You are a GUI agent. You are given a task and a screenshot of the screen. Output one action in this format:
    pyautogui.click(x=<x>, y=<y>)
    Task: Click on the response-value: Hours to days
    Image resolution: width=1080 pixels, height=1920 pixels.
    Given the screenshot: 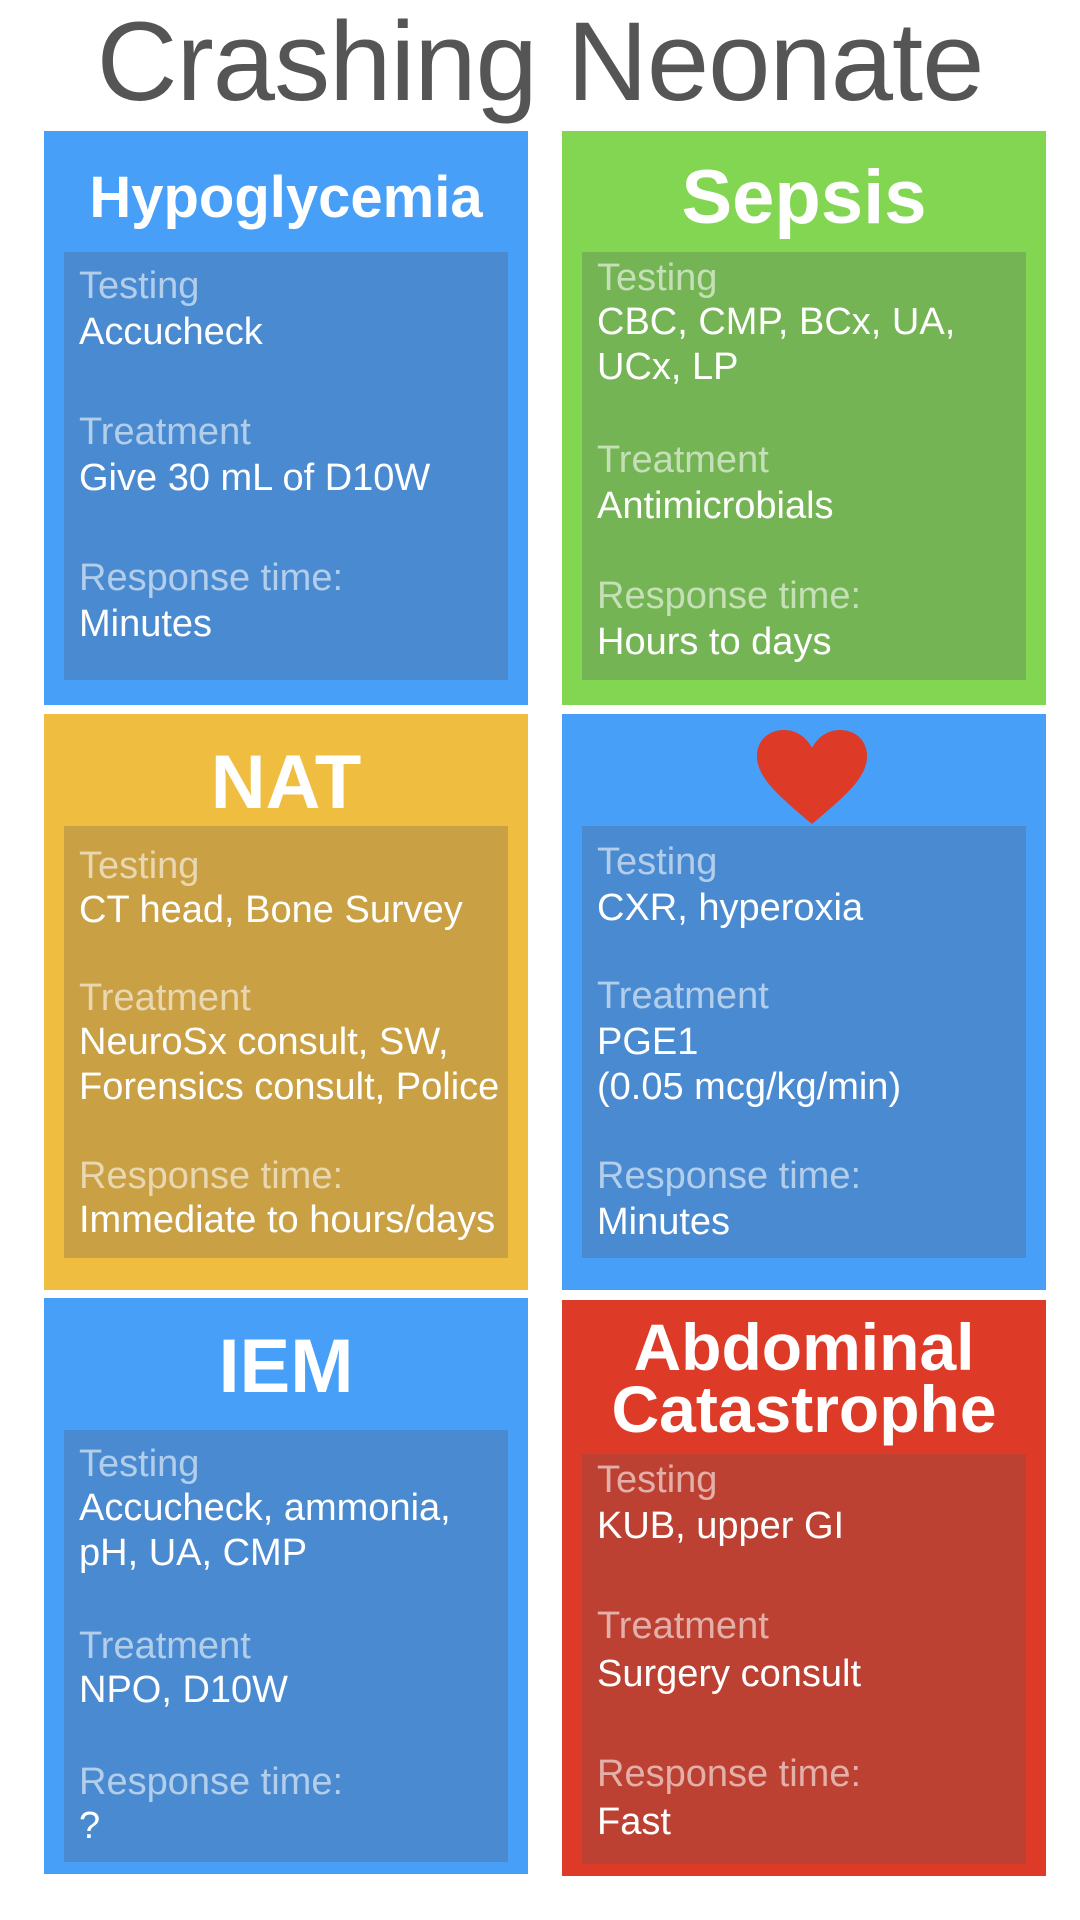 What is the action you would take?
    pyautogui.click(x=714, y=642)
    